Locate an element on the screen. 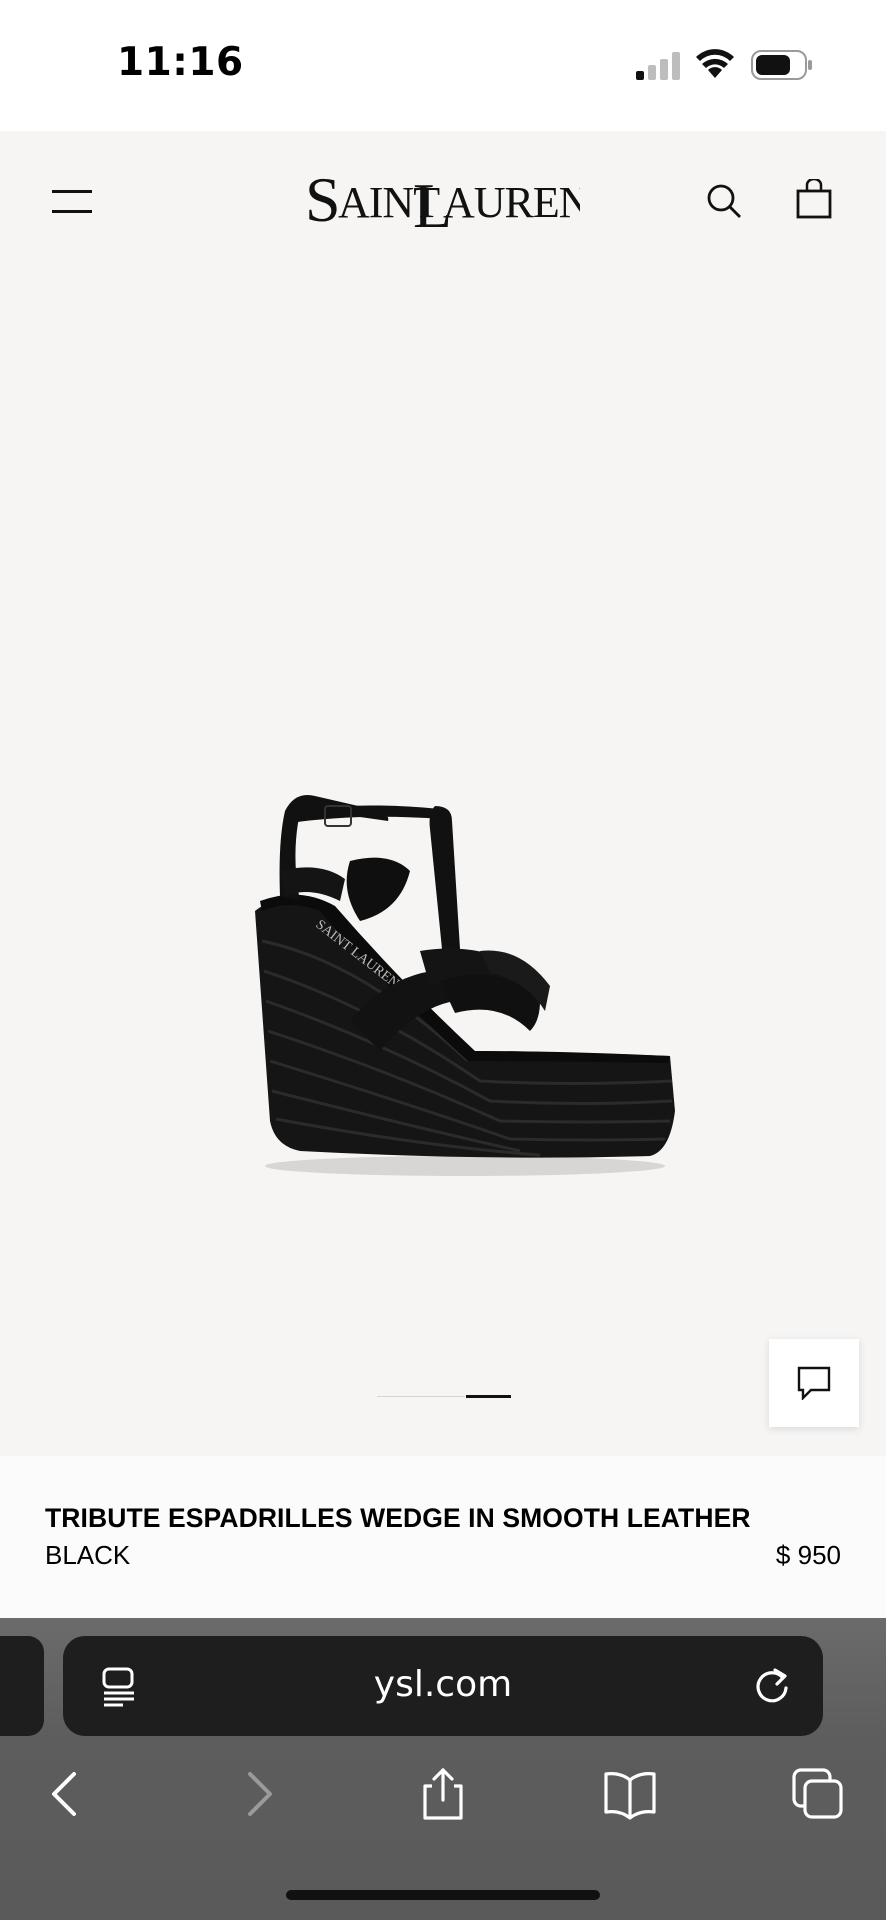  image-pager is located at coordinates (444, 1396).